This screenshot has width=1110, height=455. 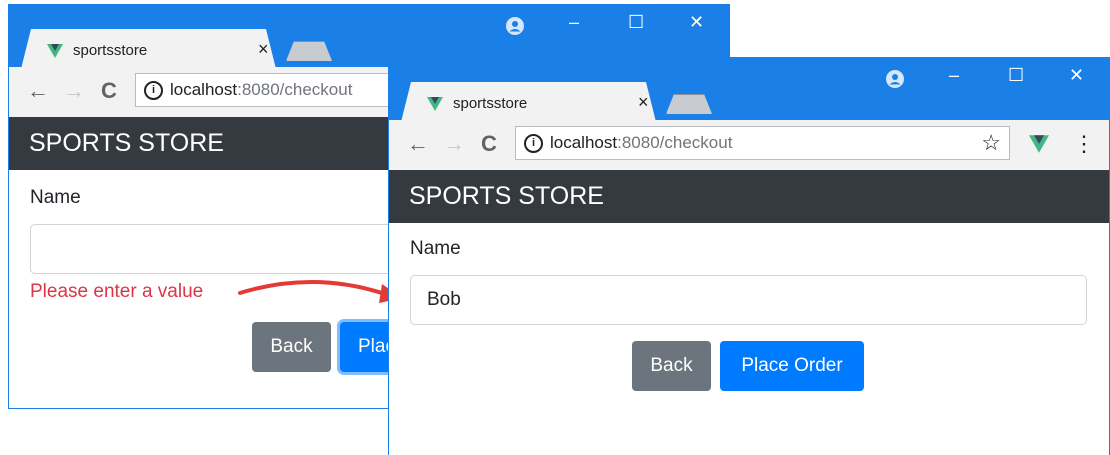 I want to click on address-bar: i localhost:8080/checkout ☆, so click(x=762, y=143).